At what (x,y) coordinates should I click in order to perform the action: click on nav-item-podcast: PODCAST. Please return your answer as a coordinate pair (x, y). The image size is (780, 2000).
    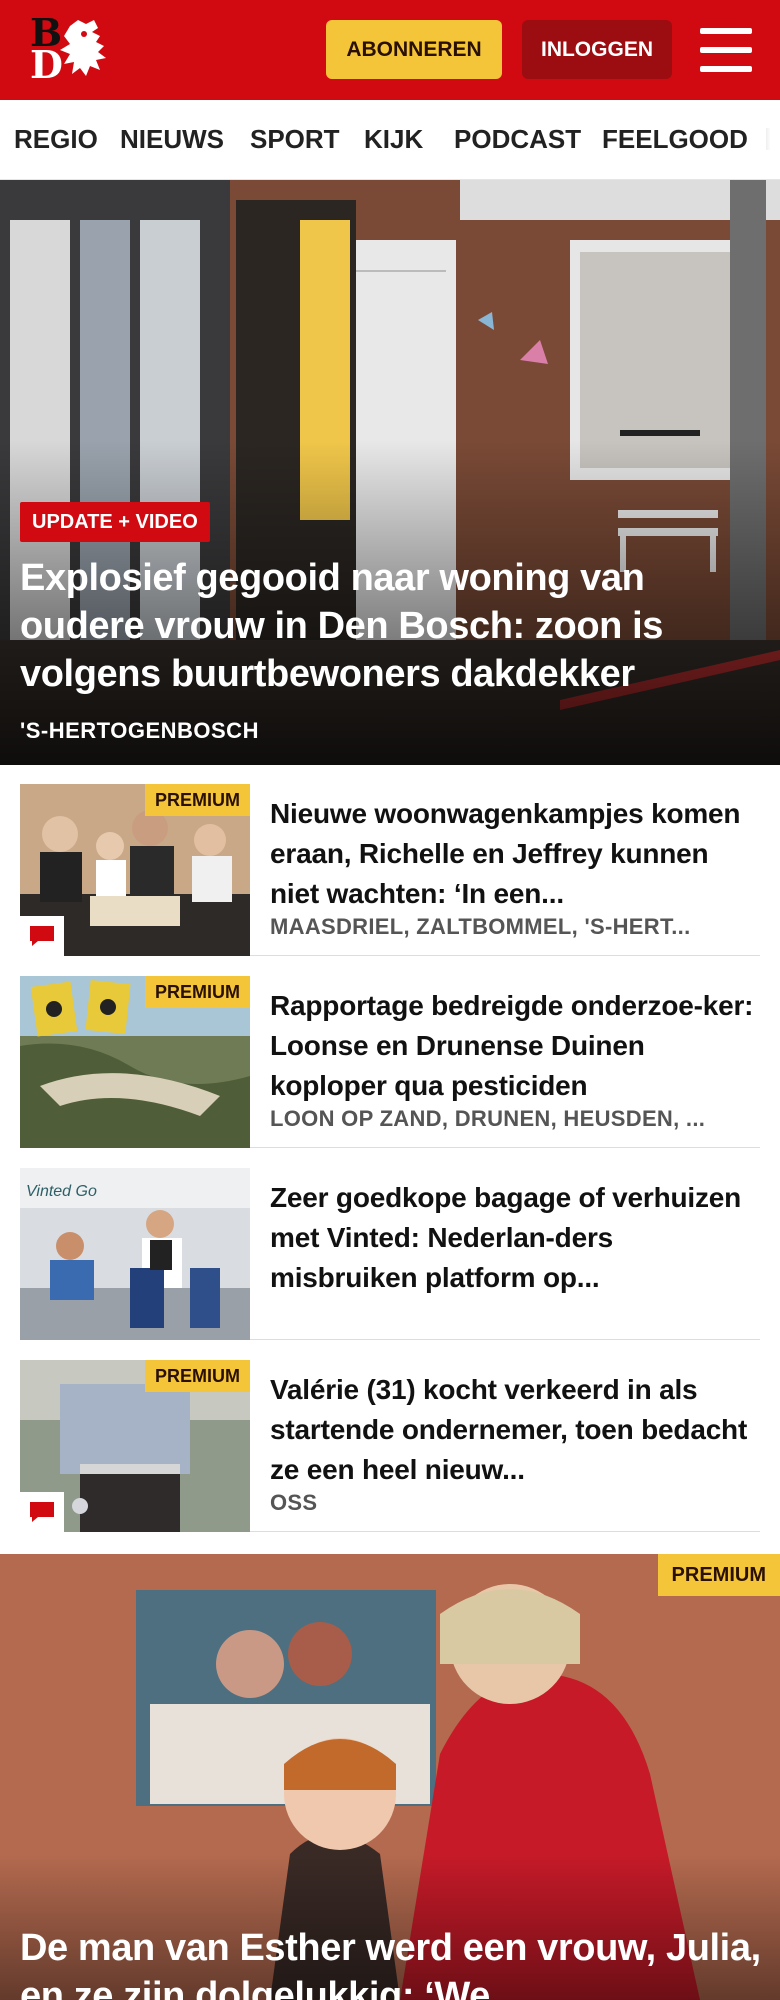
    Looking at the image, I should click on (517, 139).